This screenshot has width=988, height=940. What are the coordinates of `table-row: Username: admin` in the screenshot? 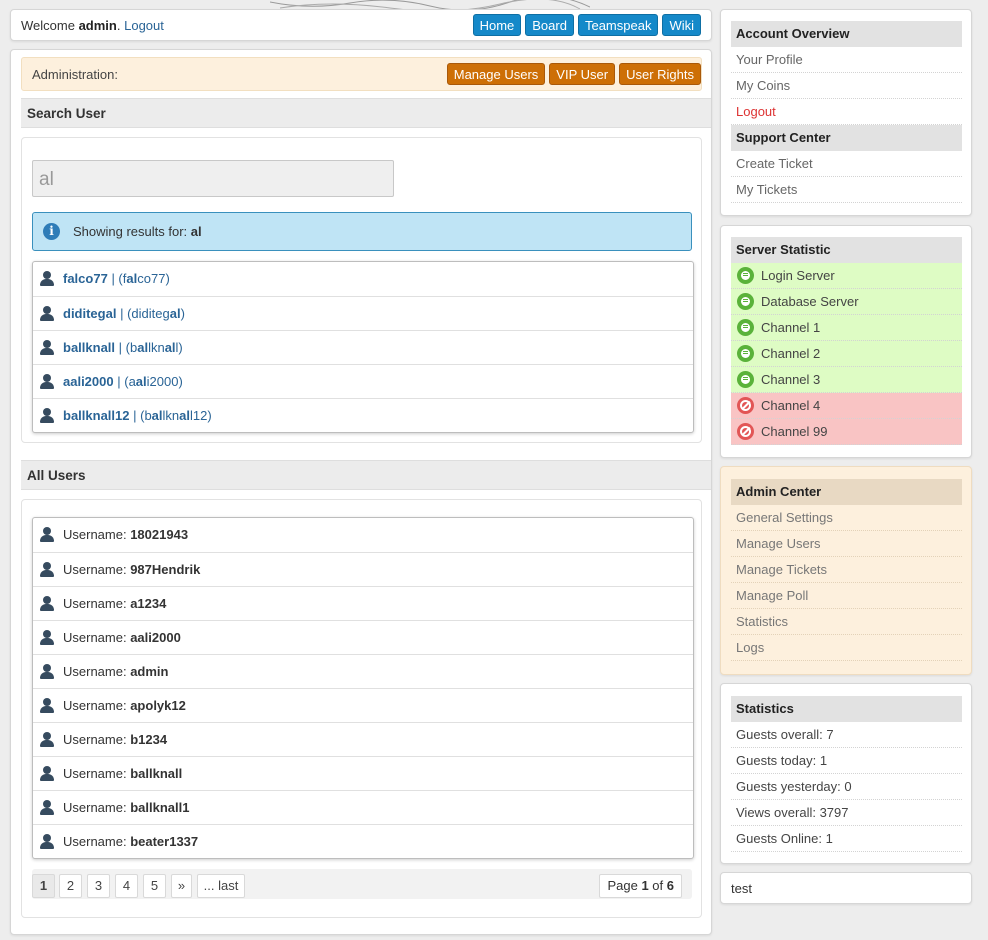 It's located at (363, 671).